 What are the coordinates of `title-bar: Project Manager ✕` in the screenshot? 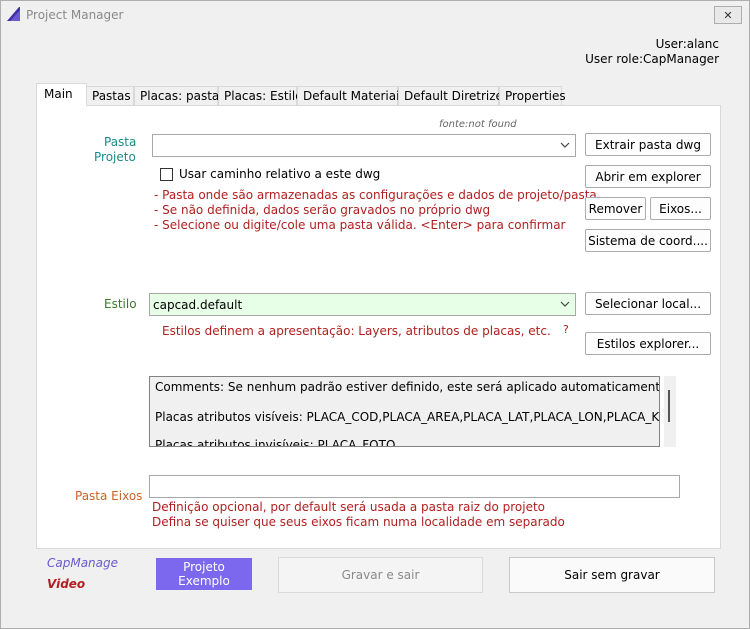 It's located at (375, 15).